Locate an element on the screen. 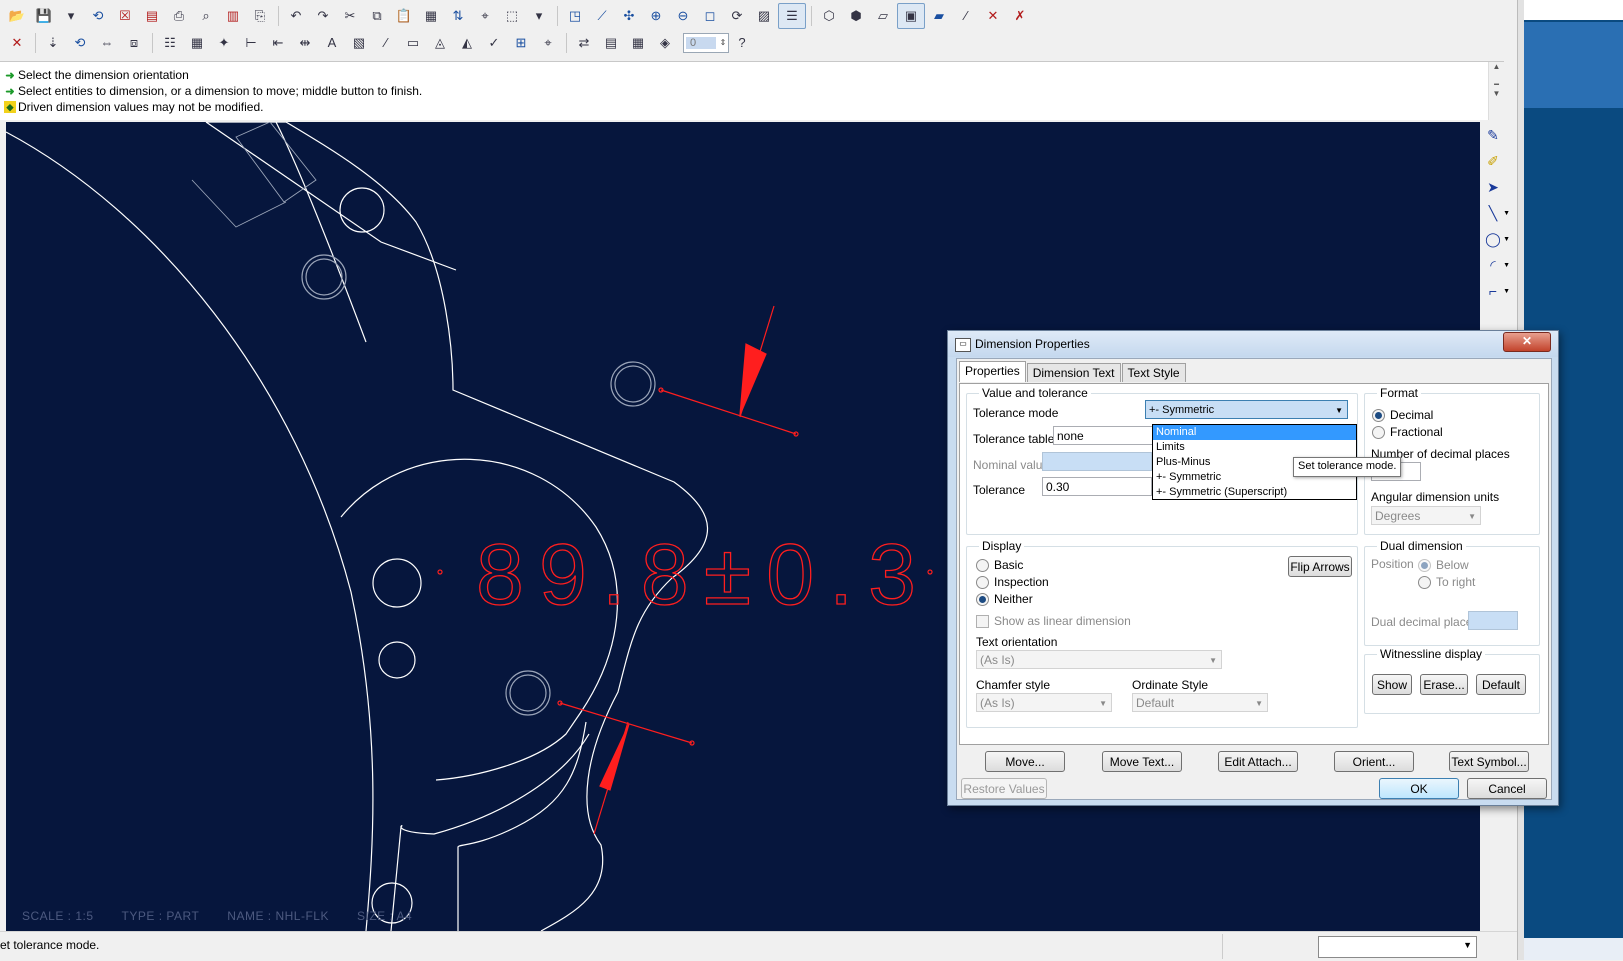 The width and height of the screenshot is (1623, 961). datum-planes-button: ✣ is located at coordinates (629, 16).